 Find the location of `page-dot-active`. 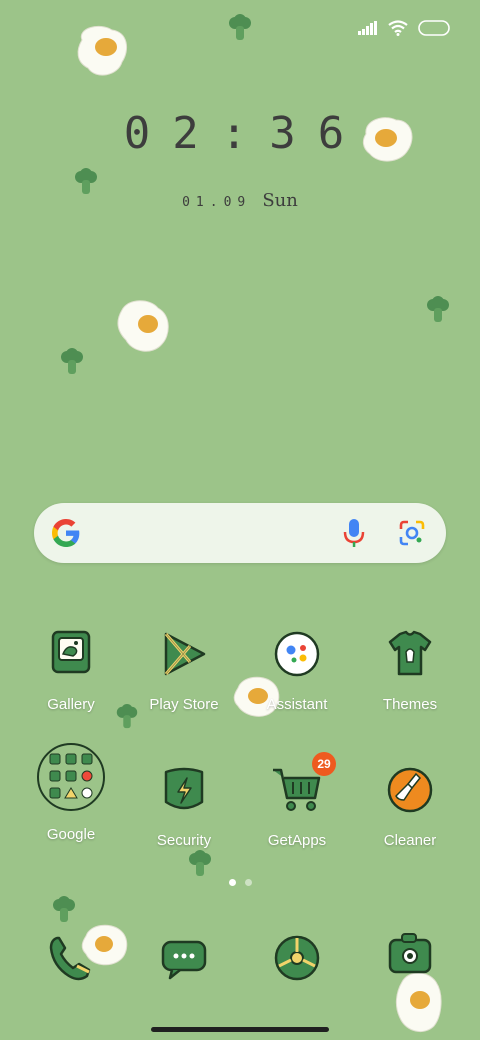

page-dot-active is located at coordinates (232, 882).